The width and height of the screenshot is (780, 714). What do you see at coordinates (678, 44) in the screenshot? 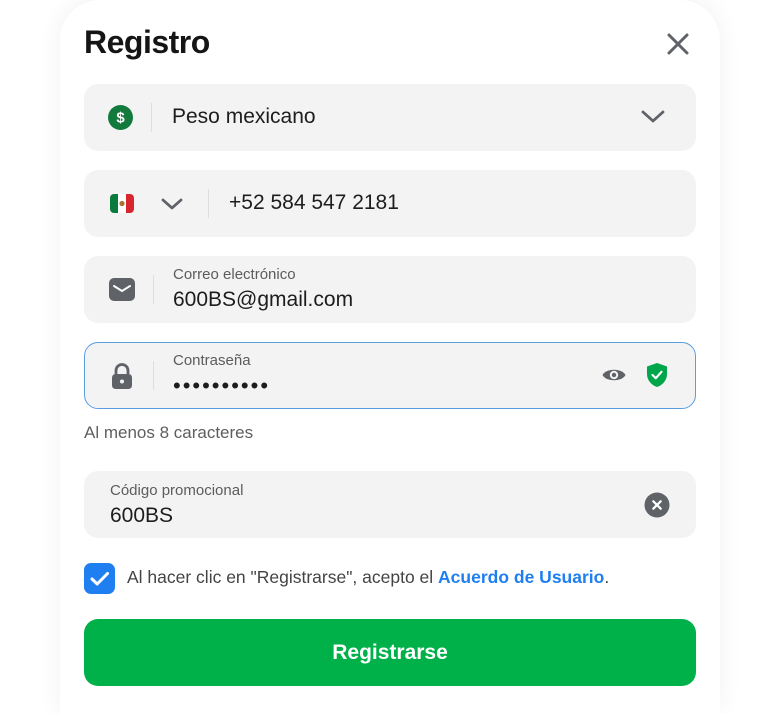
I see `close-icon` at bounding box center [678, 44].